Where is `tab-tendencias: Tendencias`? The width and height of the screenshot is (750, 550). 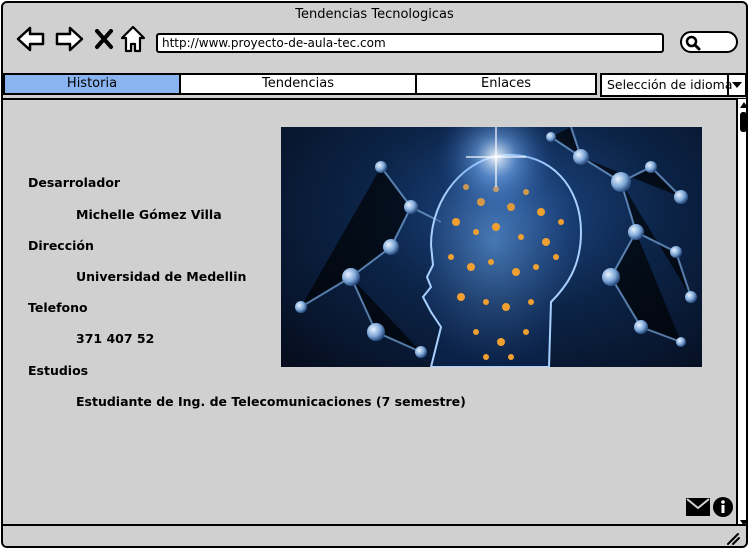
tab-tendencias: Tendencias is located at coordinates (298, 84).